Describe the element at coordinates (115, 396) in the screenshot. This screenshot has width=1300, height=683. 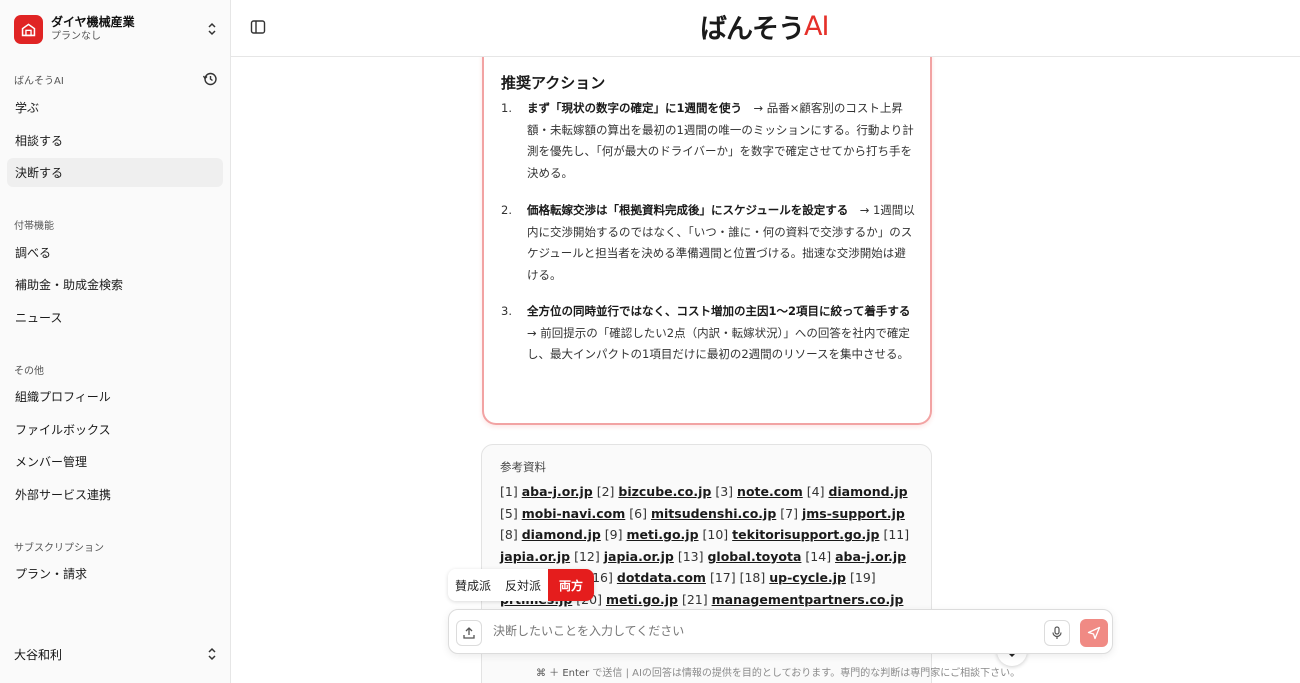
I see `sidebar-item-org-profile: 組織プロフィール` at that location.